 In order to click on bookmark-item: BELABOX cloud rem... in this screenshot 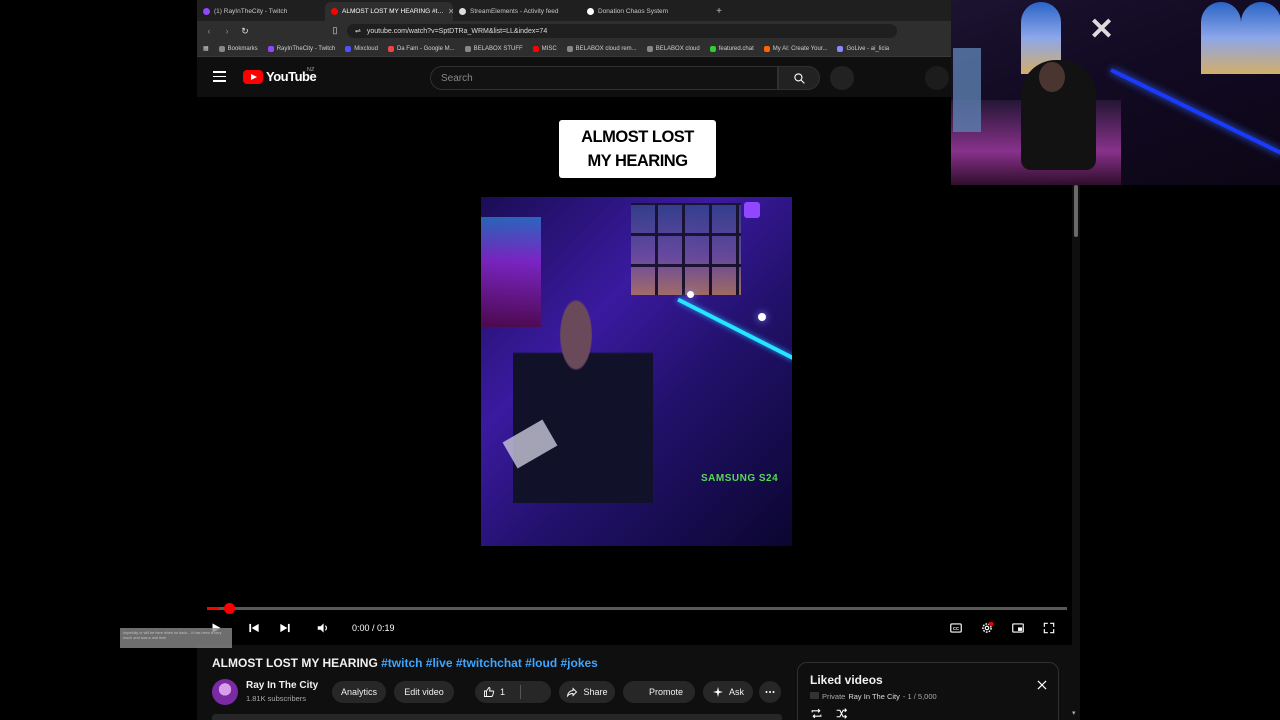, I will do `click(601, 48)`.